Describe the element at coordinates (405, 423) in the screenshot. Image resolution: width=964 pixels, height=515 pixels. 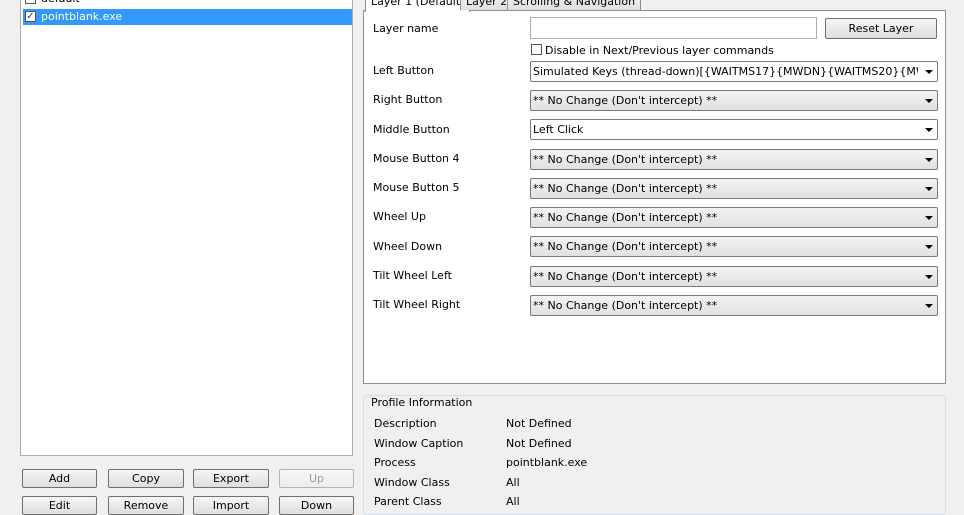
I see `description-label: Description` at that location.